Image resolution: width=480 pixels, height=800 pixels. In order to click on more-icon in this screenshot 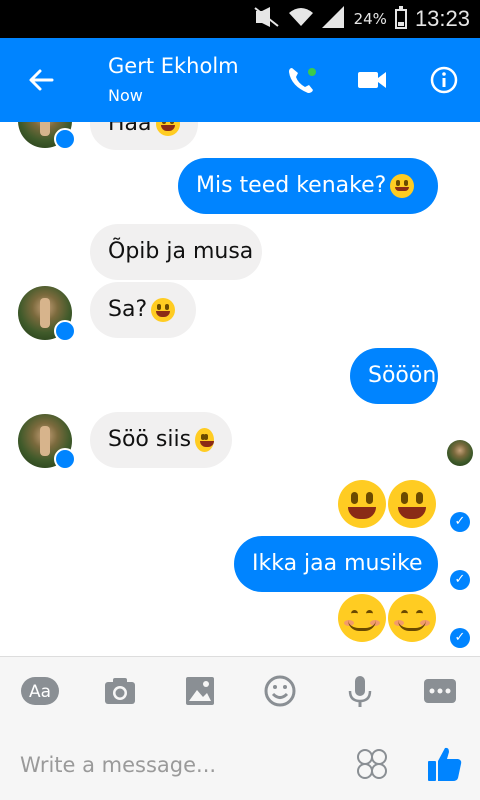, I will do `click(440, 691)`.